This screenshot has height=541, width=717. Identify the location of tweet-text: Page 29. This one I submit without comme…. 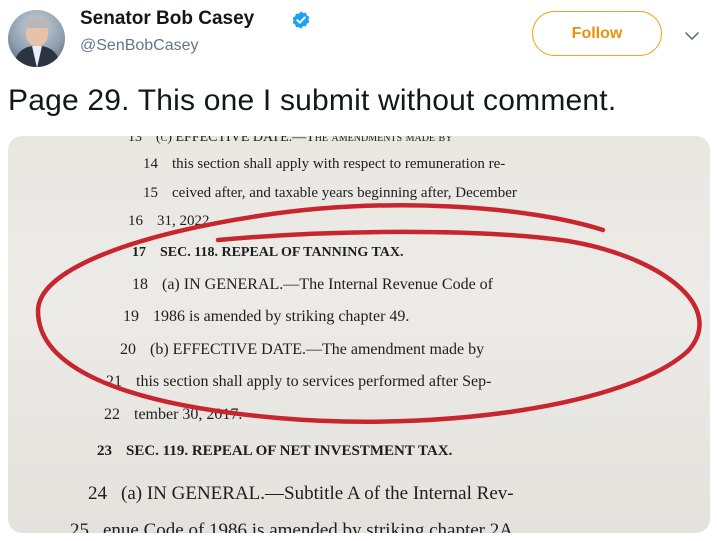
(312, 100).